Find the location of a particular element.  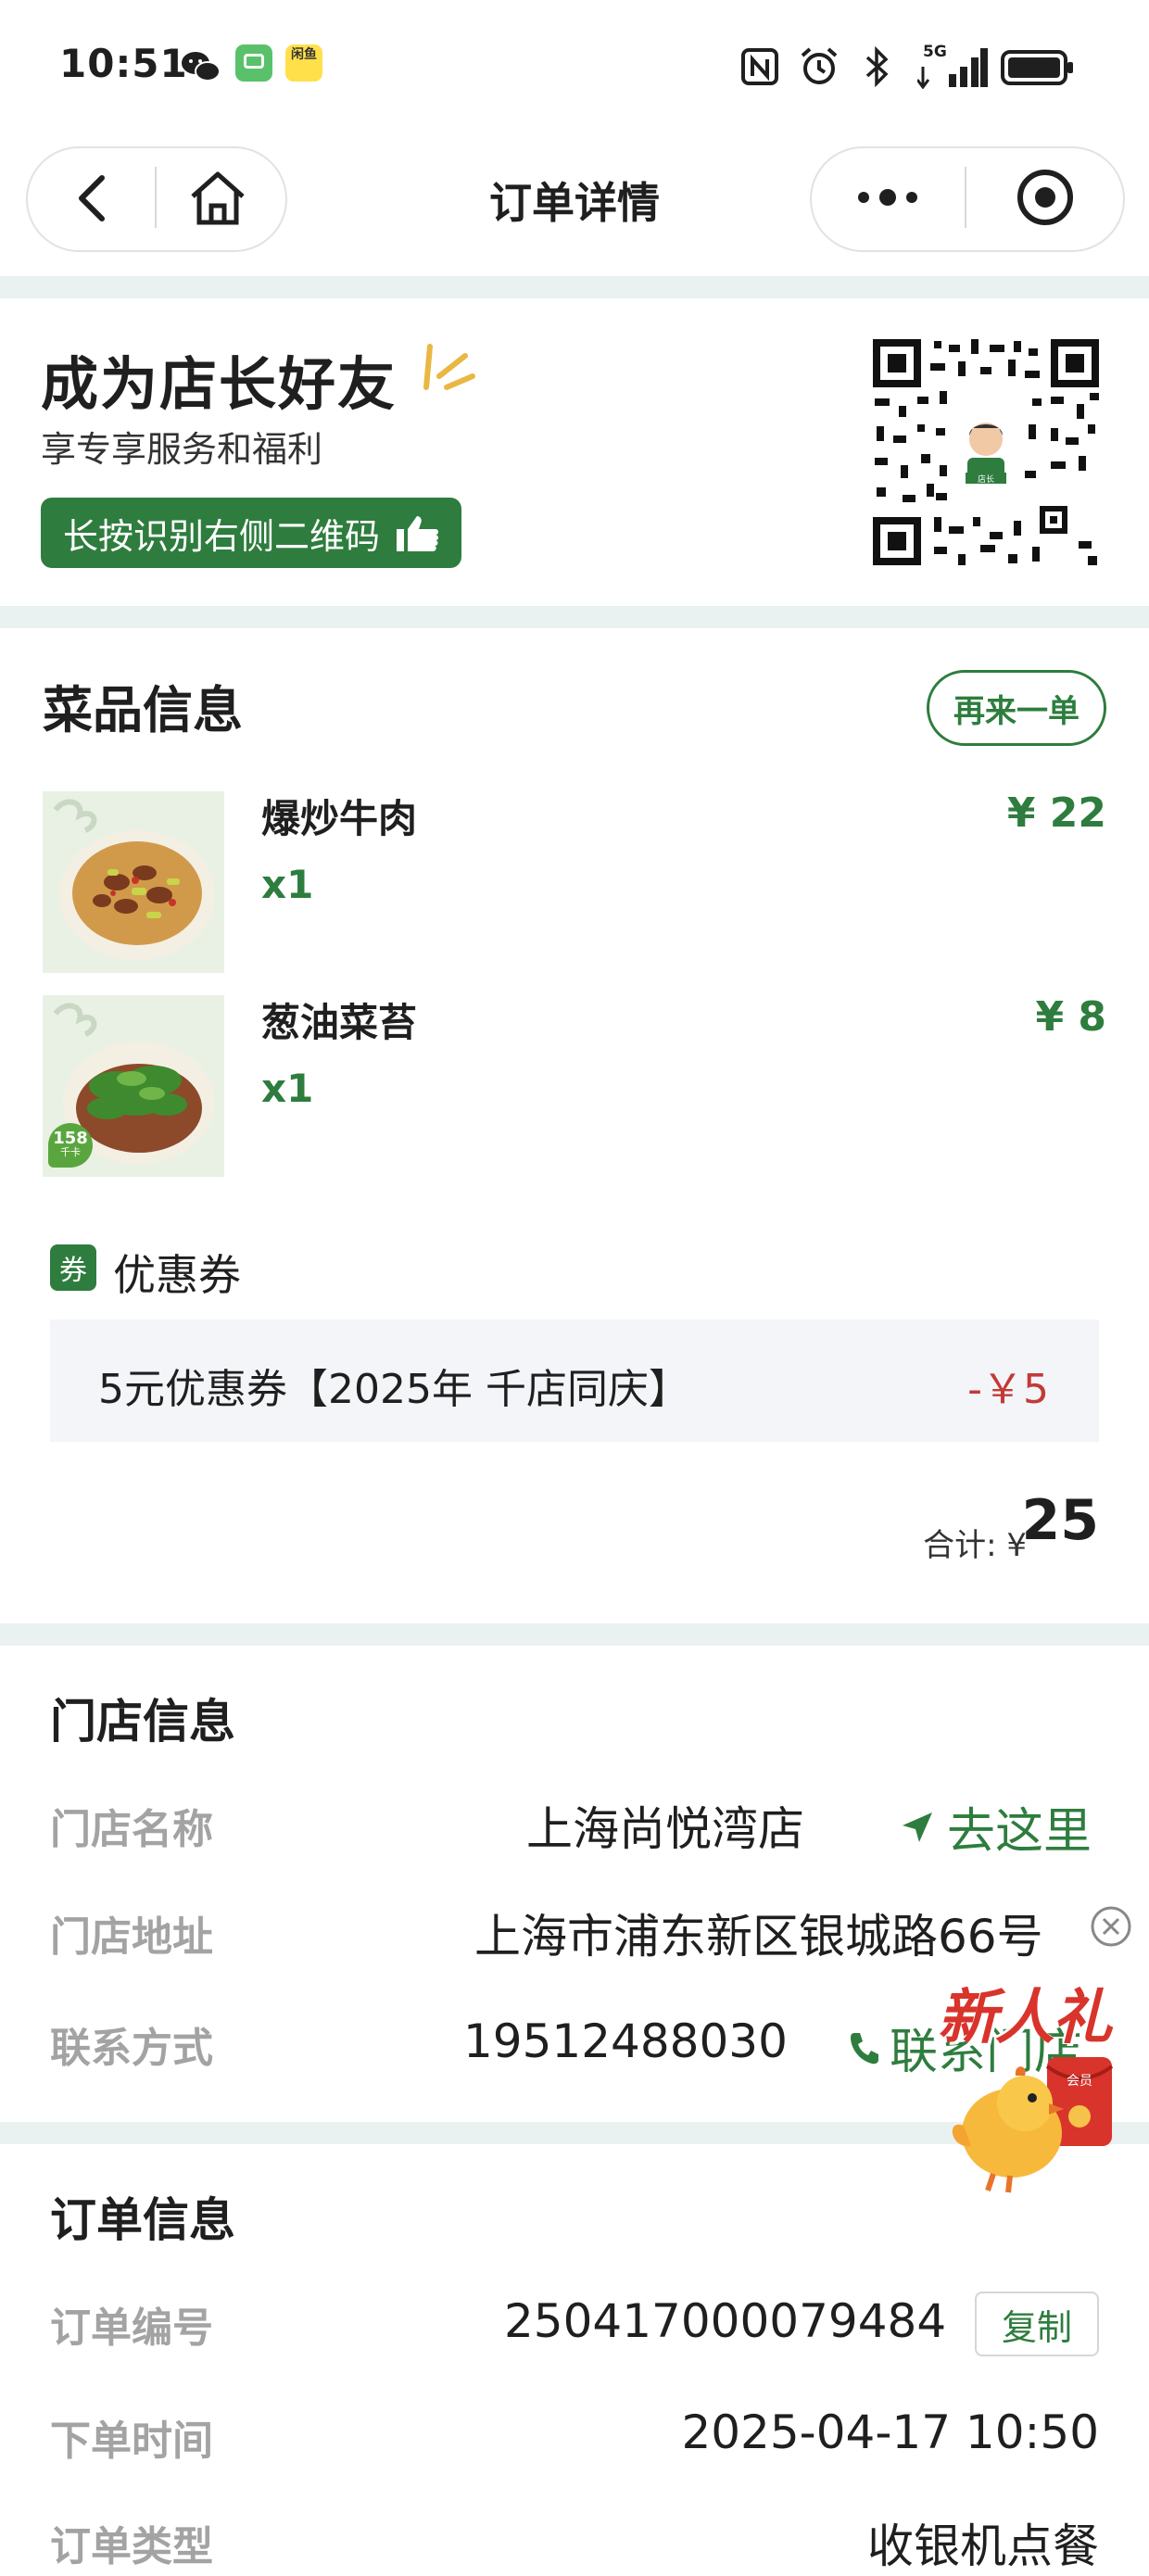

dish-price: ¥ 22 is located at coordinates (1056, 813).